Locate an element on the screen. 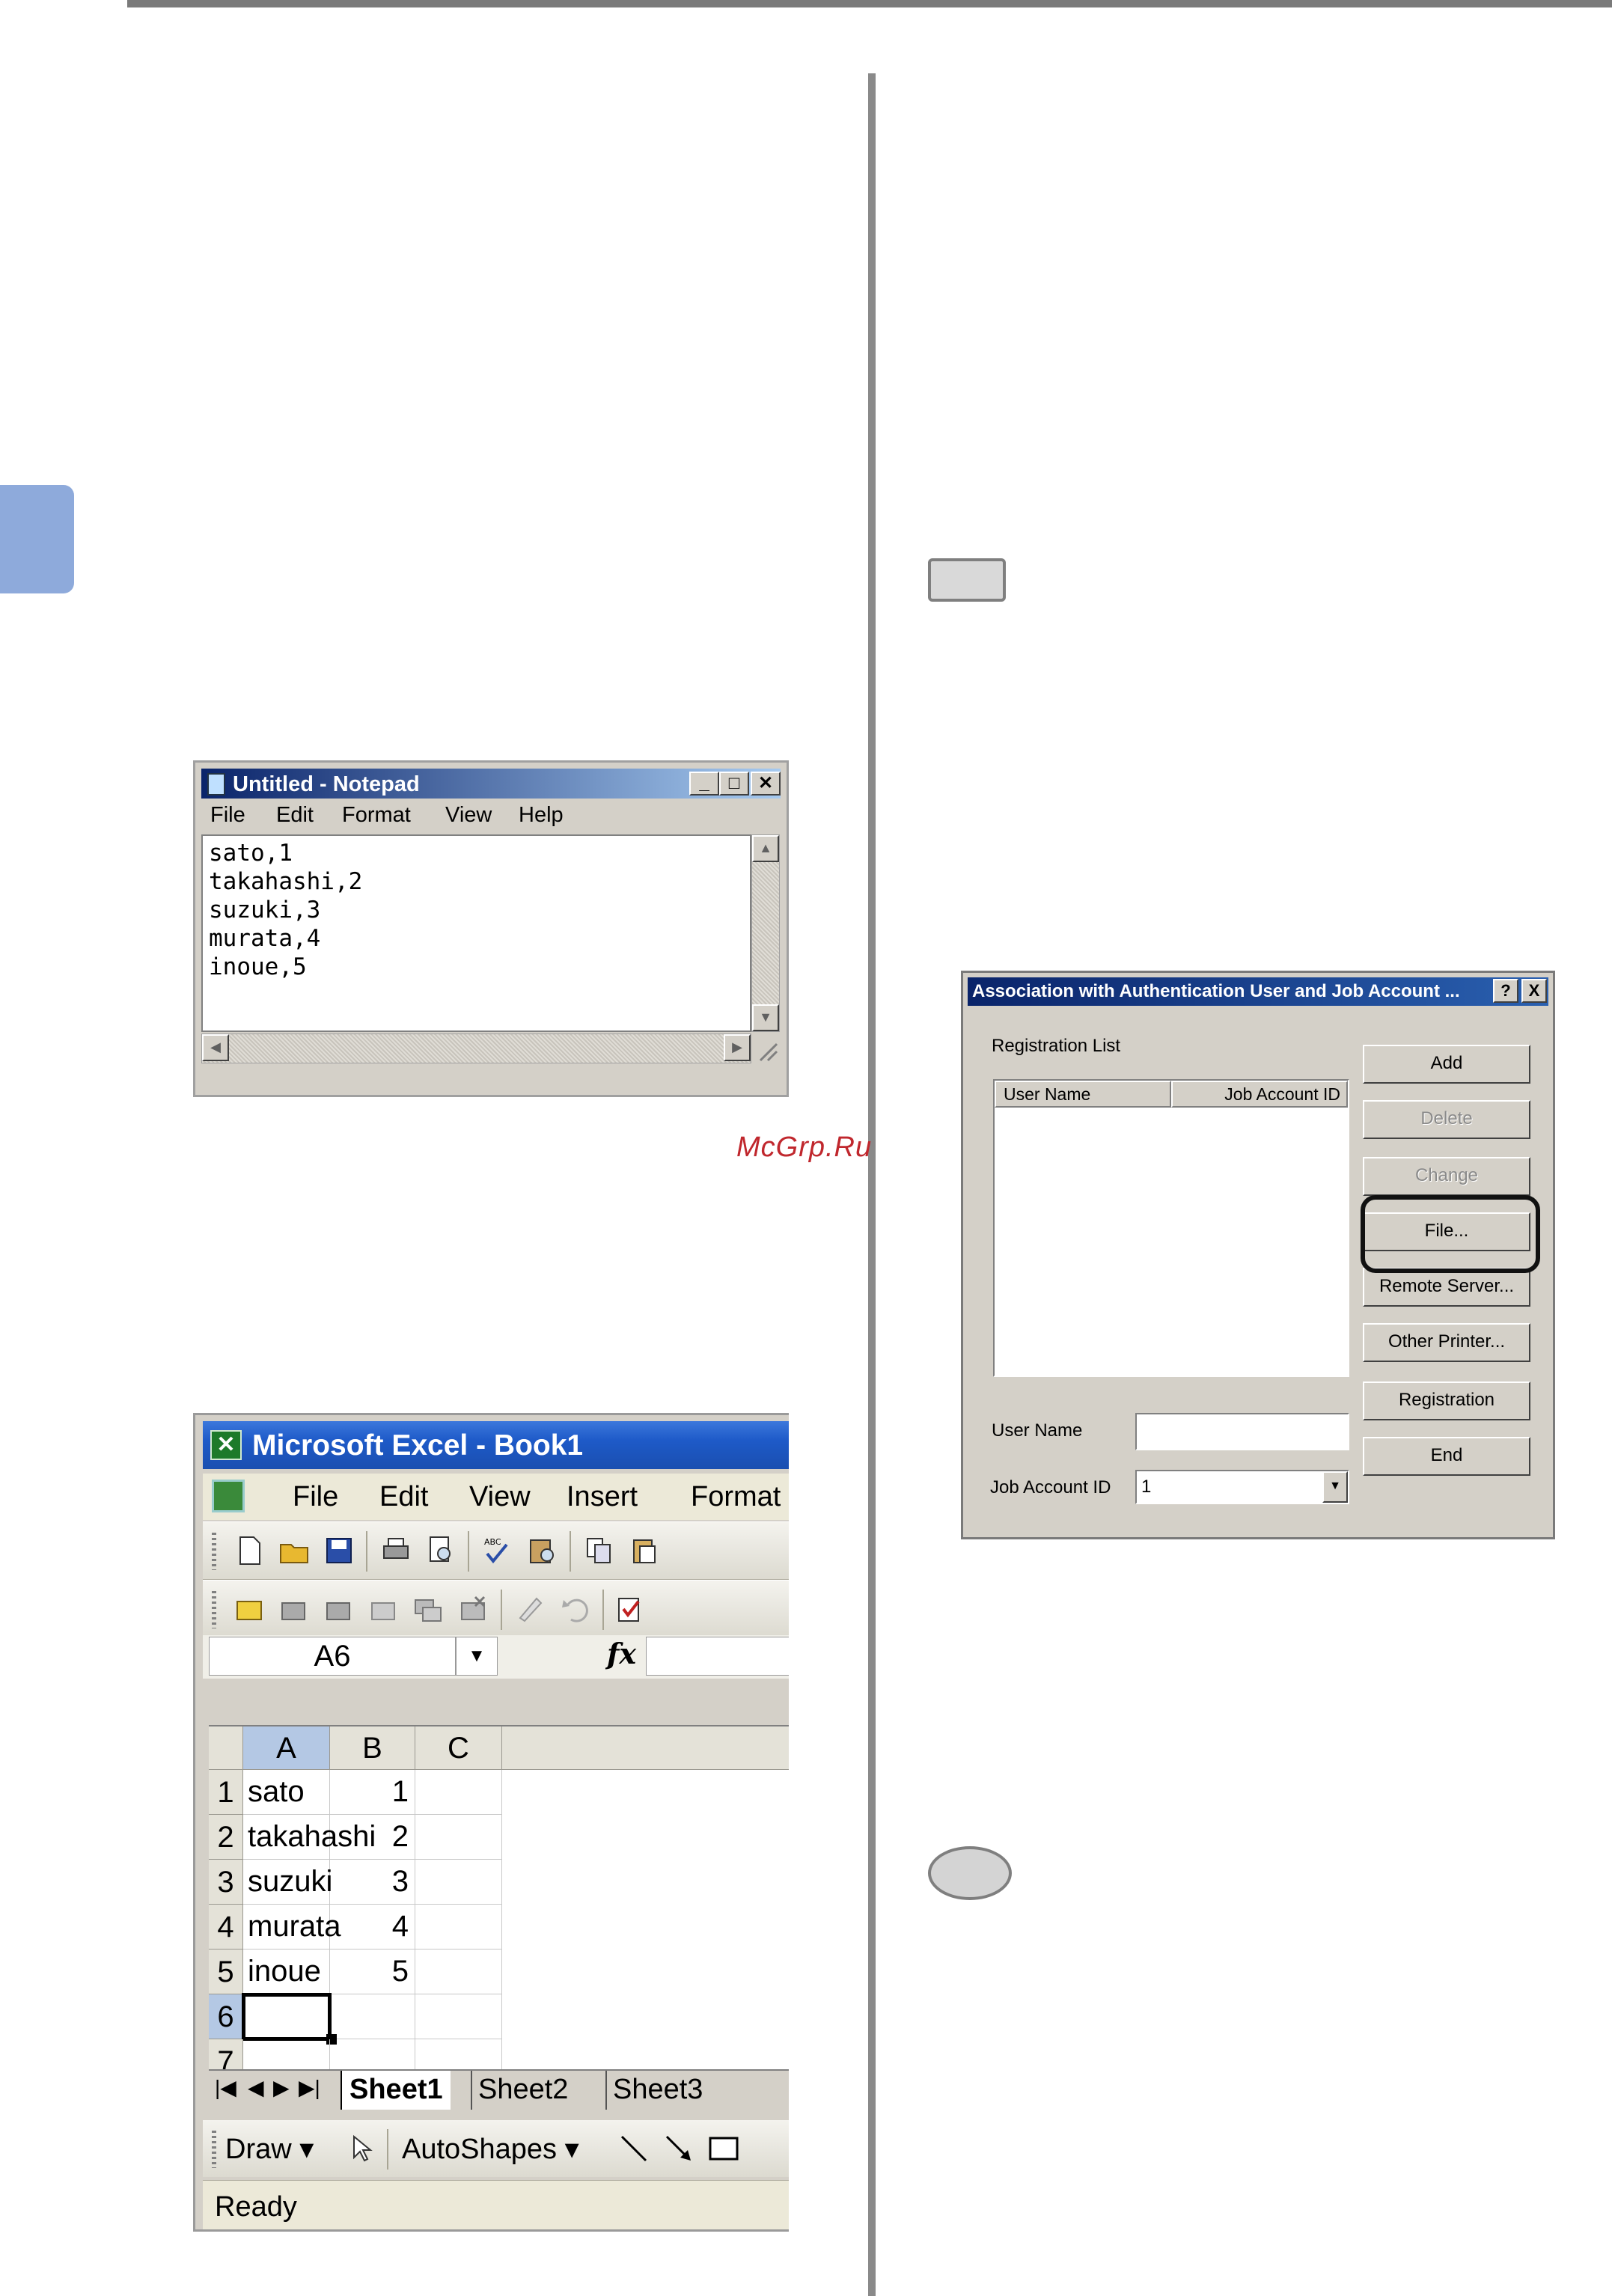 The width and height of the screenshot is (1612, 2296). cell-b: 1 is located at coordinates (372, 1792).